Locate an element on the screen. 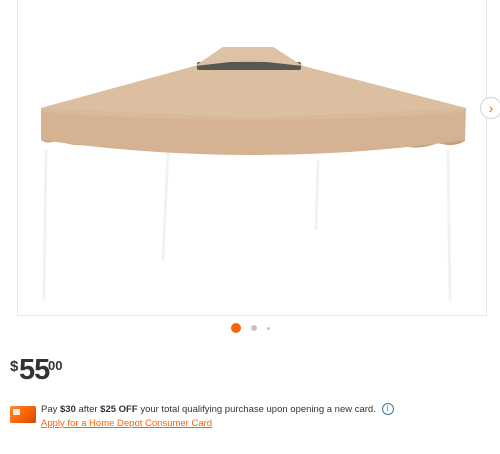  apply-card-link: Apply for a Home Depot Consumer Card is located at coordinates (126, 423).